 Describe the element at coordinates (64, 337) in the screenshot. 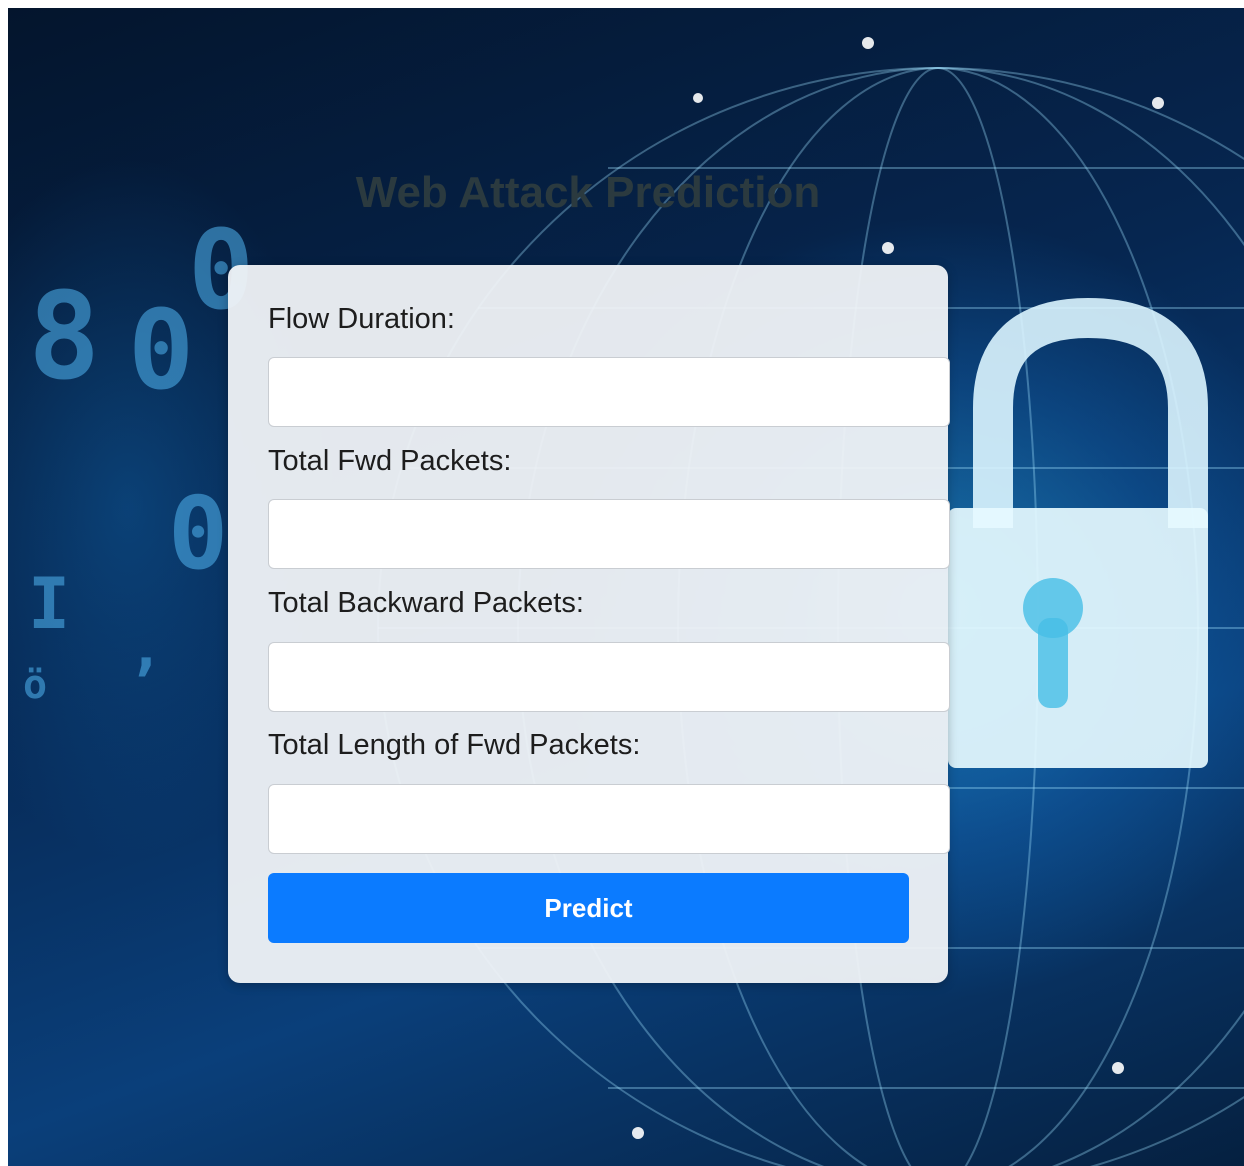

I see `svg-text: 8` at that location.